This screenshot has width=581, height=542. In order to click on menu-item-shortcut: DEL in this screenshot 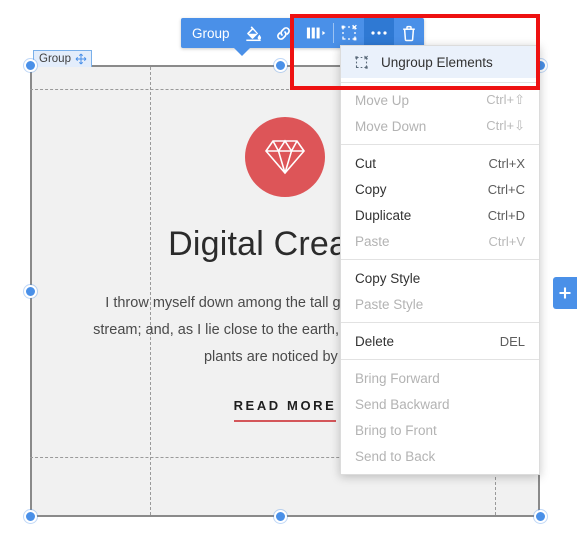, I will do `click(512, 341)`.